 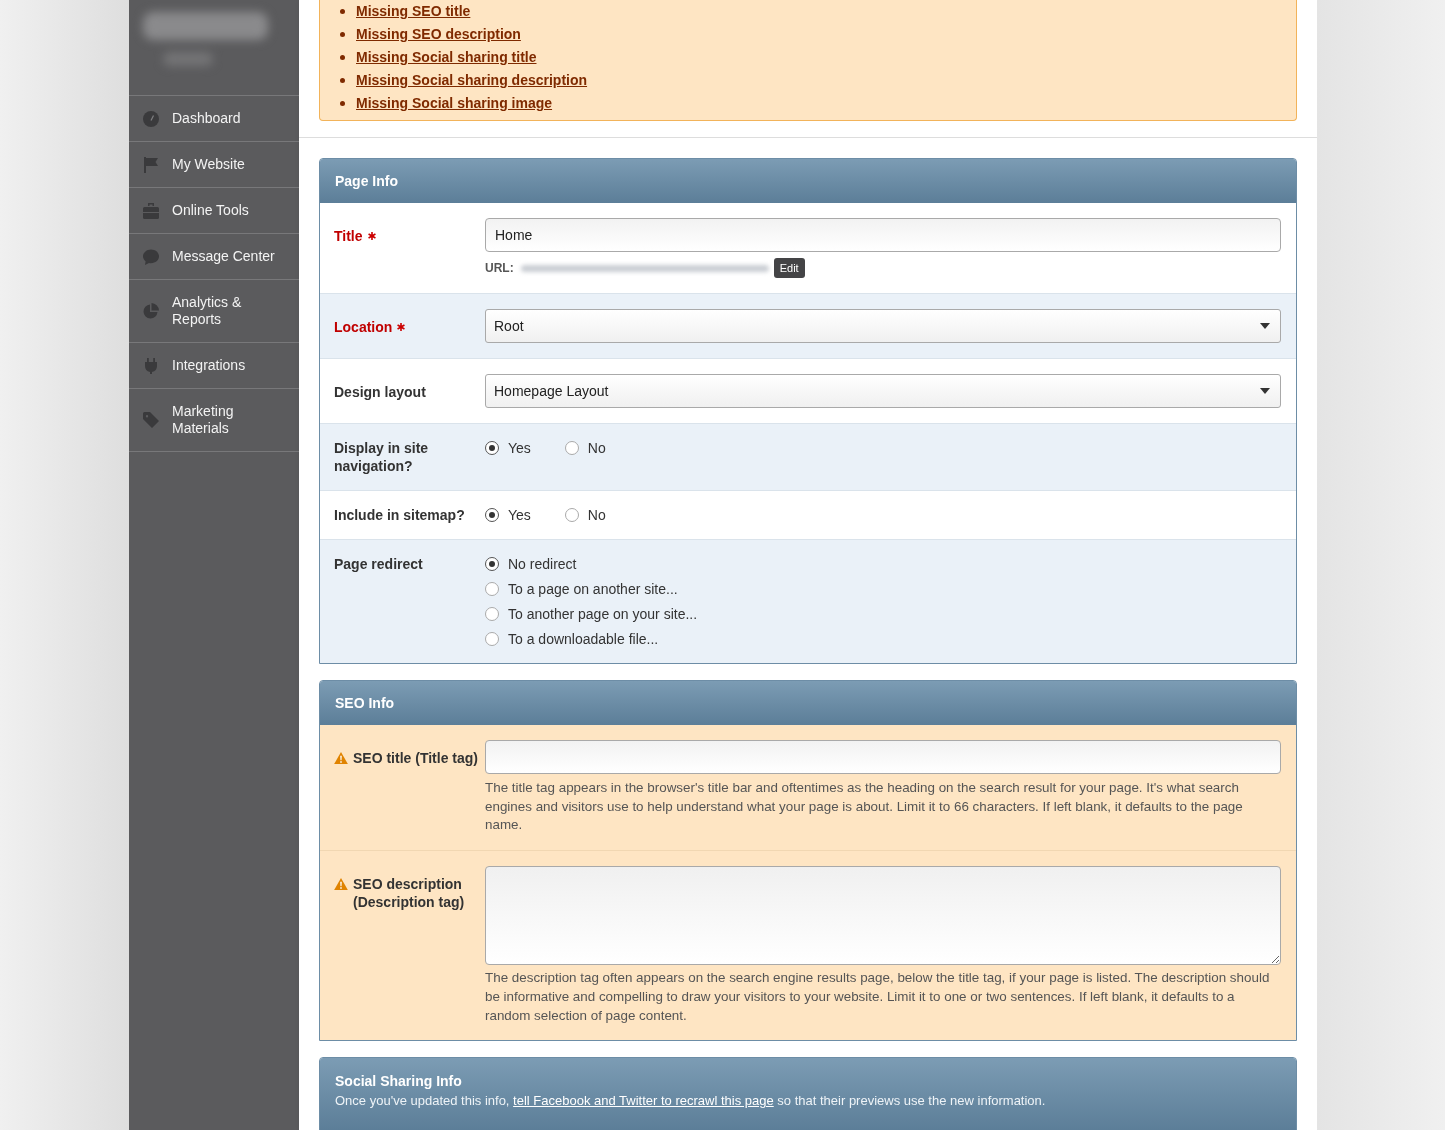 I want to click on inline-link: tell Facebook and Twitter to recrawl this page, so click(x=643, y=1101).